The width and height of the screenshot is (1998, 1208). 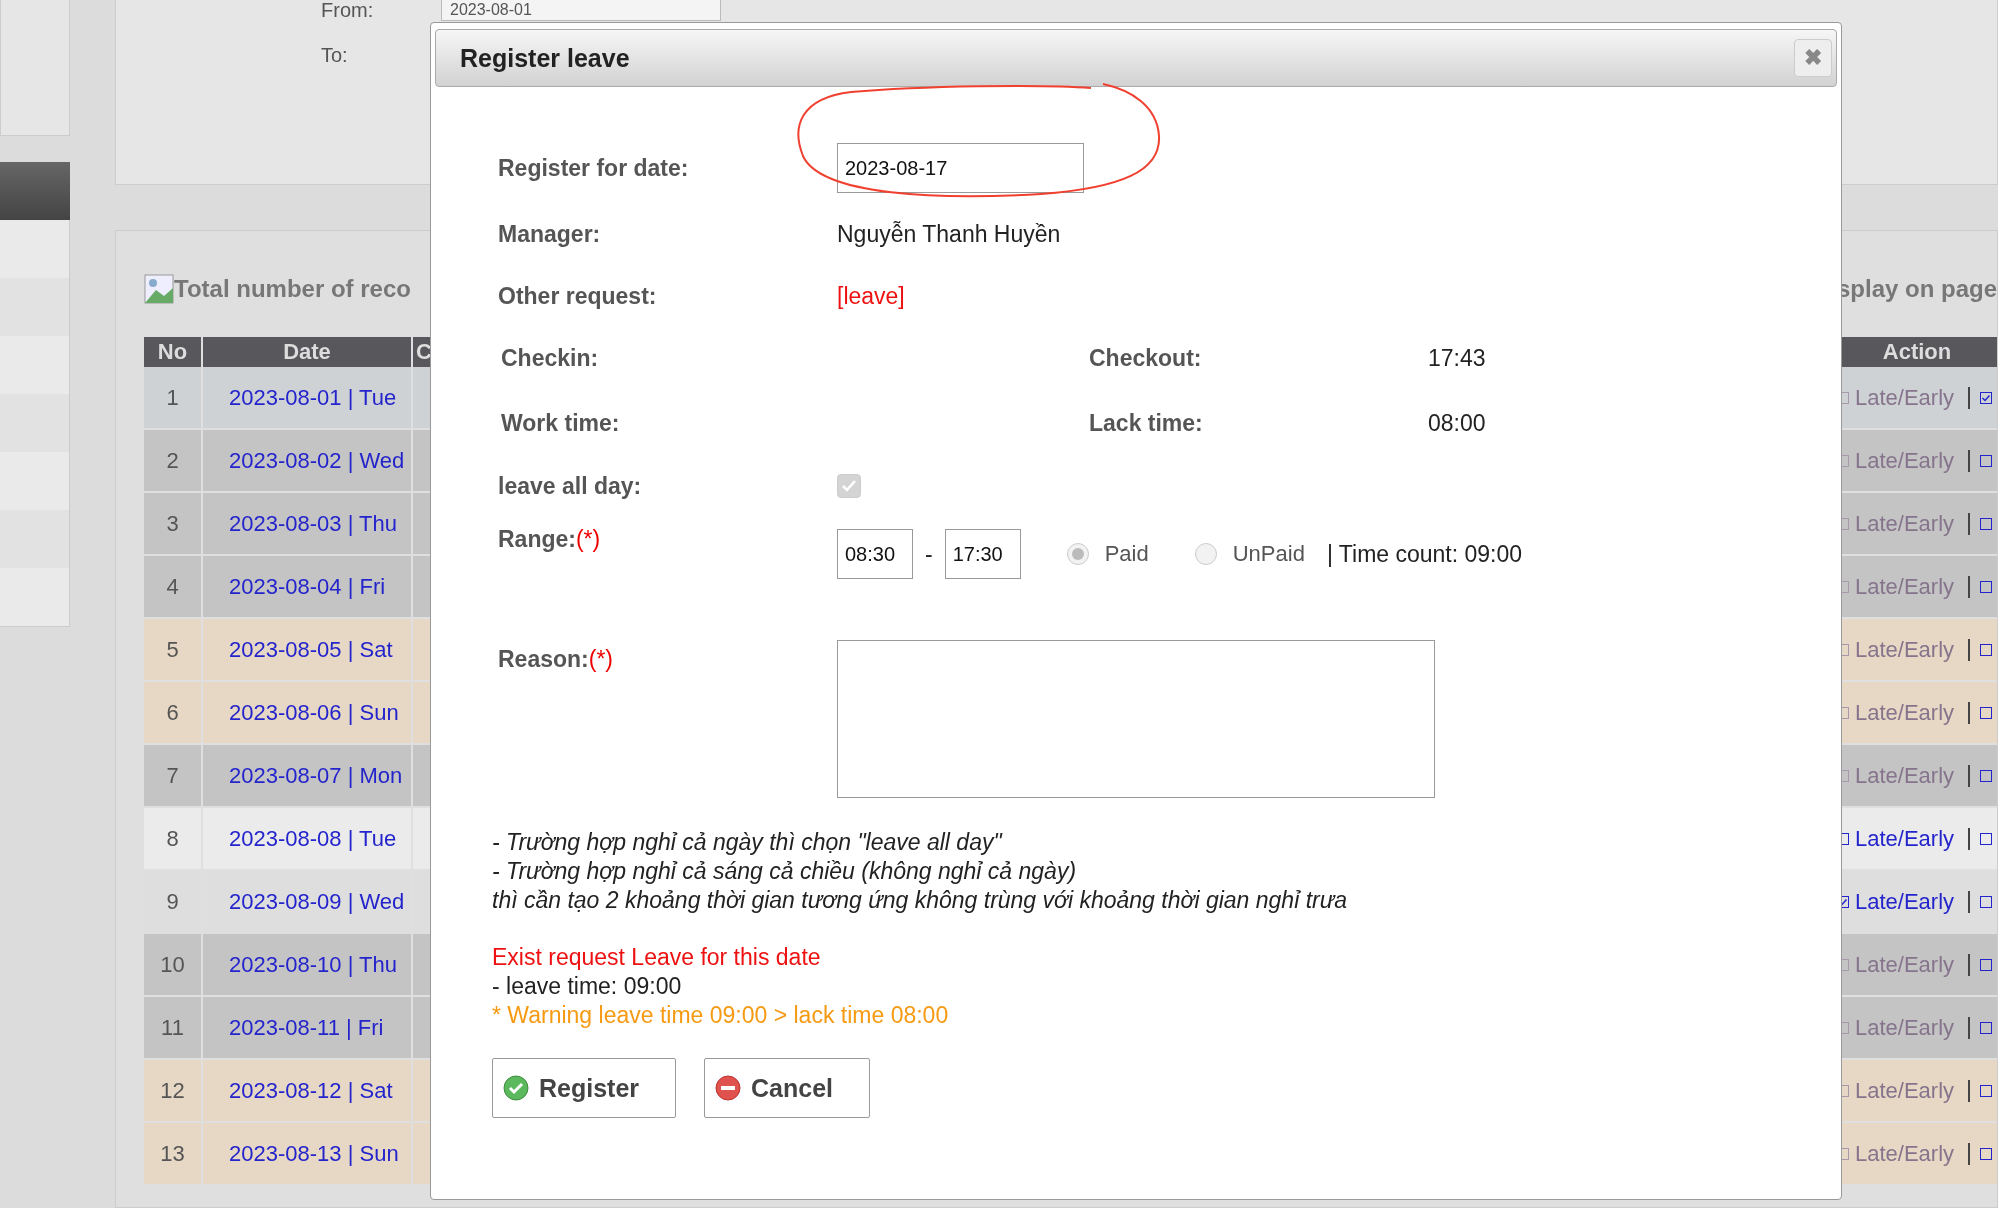 What do you see at coordinates (172, 352) in the screenshot?
I see `column-header: No` at bounding box center [172, 352].